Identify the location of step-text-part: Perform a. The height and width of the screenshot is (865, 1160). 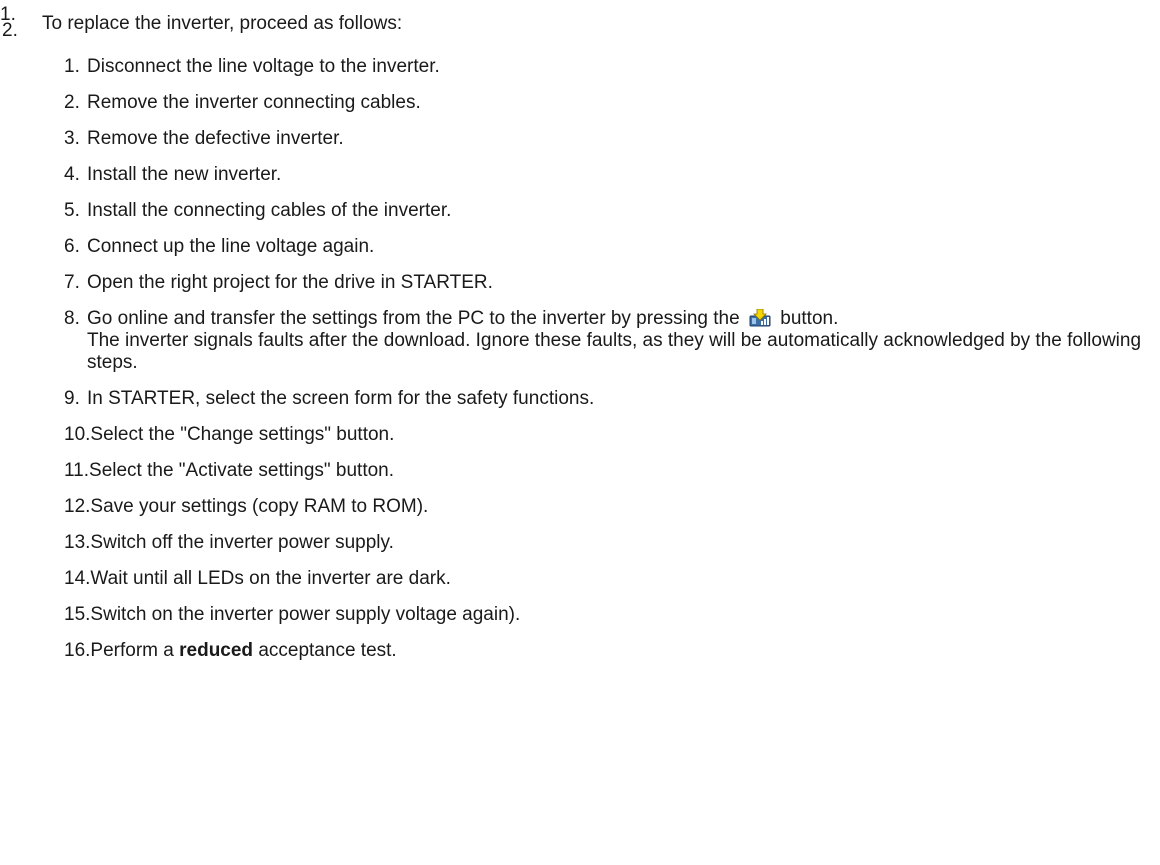
(132, 650).